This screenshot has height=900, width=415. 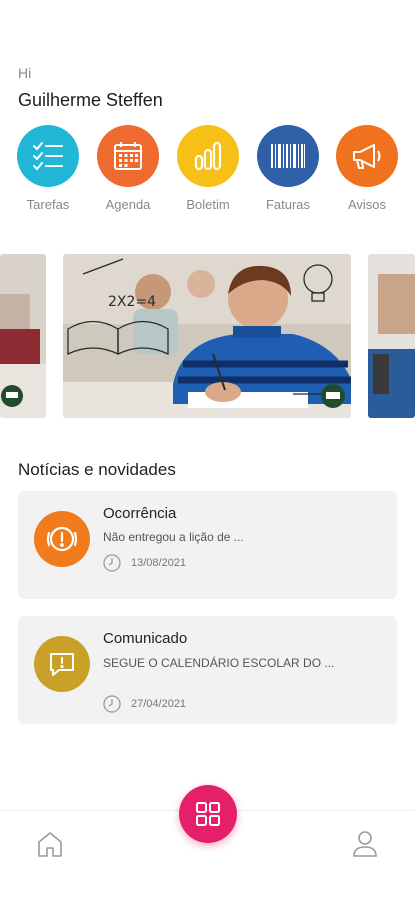 I want to click on banner-card-previous, so click(x=23, y=336).